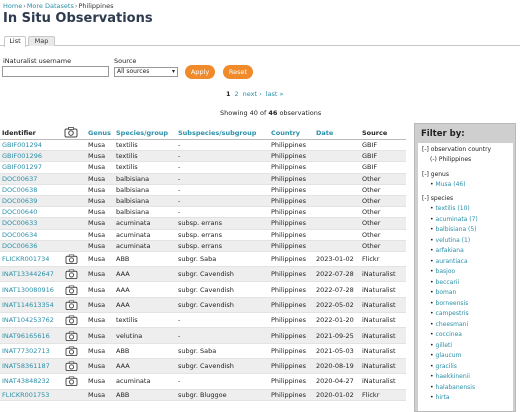  I want to click on filter-option-label: balbisiana (5), so click(456, 229).